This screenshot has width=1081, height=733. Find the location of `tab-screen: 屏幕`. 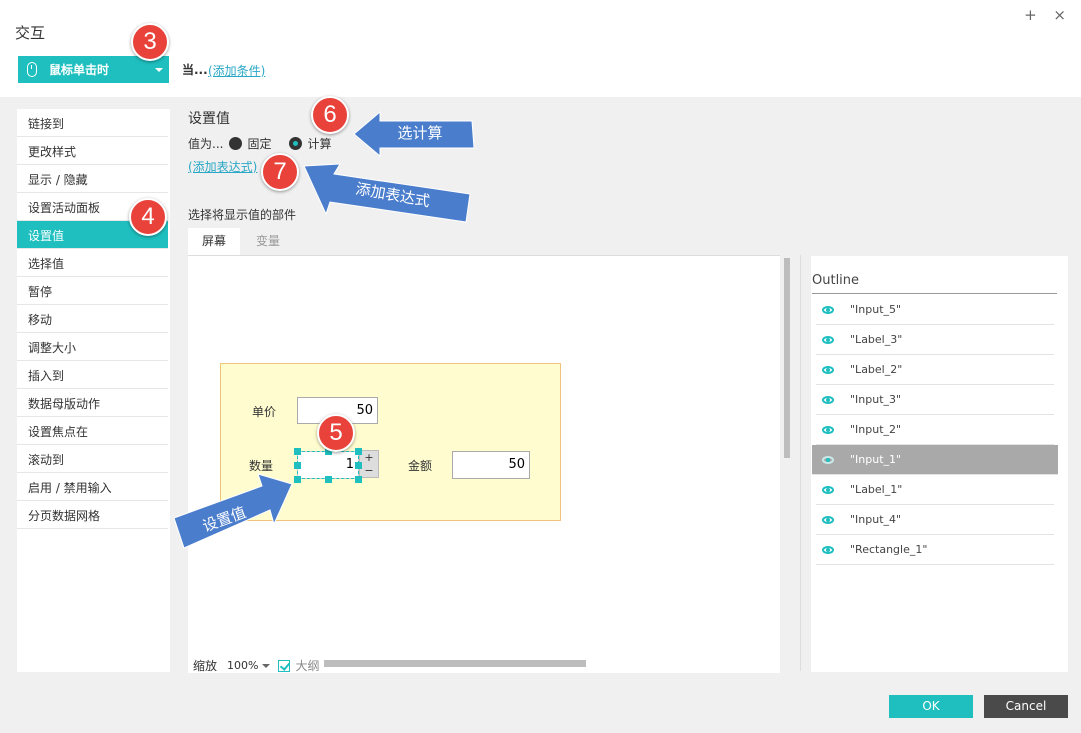

tab-screen: 屏幕 is located at coordinates (214, 241).